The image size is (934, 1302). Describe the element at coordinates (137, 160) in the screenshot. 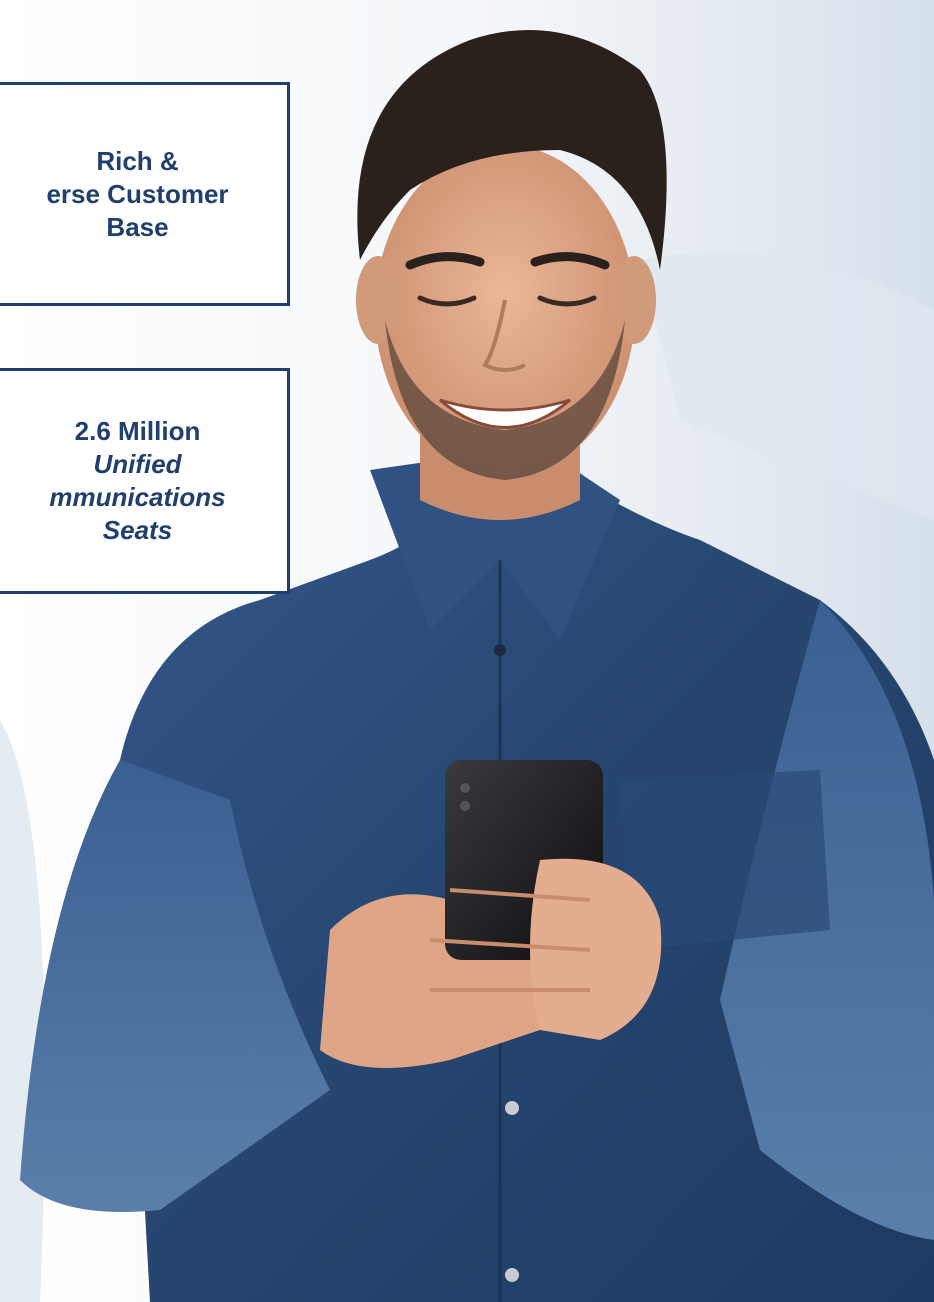

I see `stat-line: Rich &` at that location.